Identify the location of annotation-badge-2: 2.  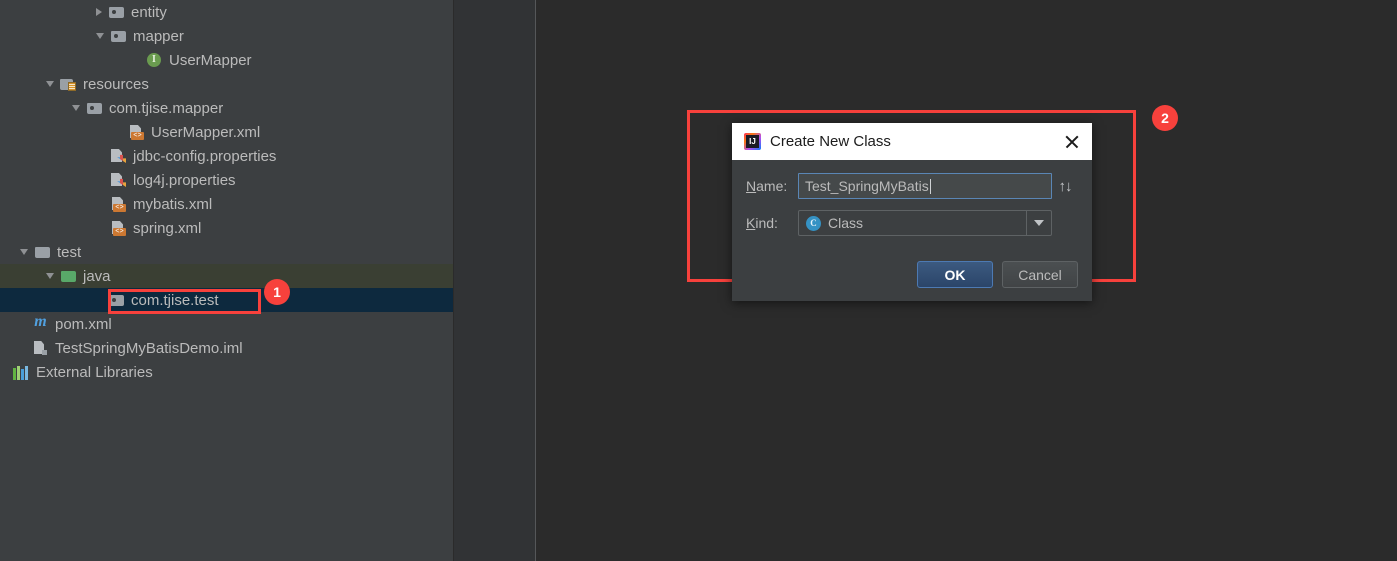
(1165, 118).